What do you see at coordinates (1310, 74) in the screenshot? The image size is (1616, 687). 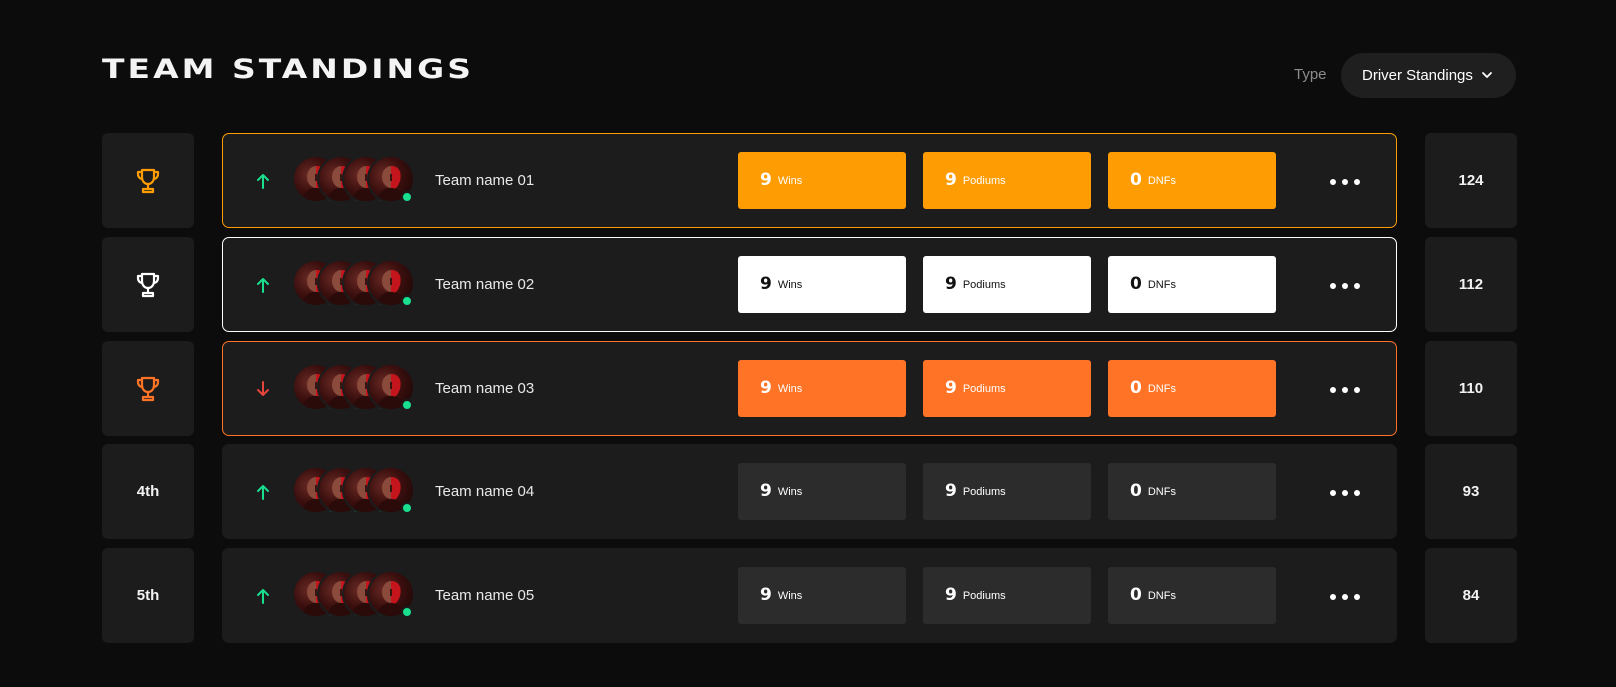 I see `type-label: Type` at bounding box center [1310, 74].